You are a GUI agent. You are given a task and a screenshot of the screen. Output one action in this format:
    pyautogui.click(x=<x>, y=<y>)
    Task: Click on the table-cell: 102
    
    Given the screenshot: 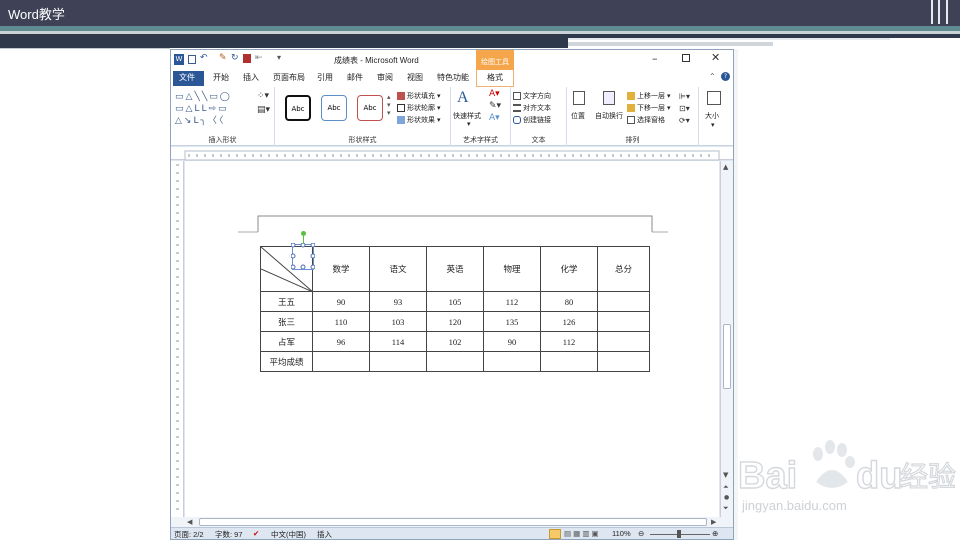 What is the action you would take?
    pyautogui.click(x=455, y=341)
    